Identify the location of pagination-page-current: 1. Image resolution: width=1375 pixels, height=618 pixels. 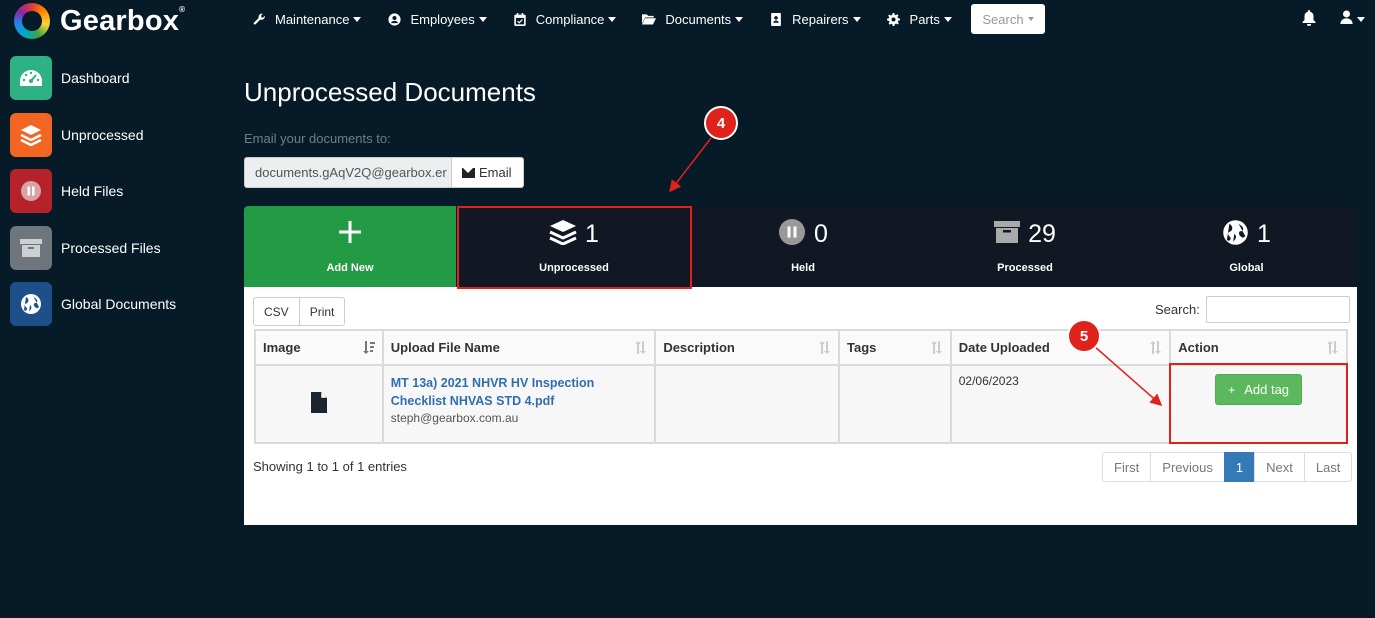
(1239, 467).